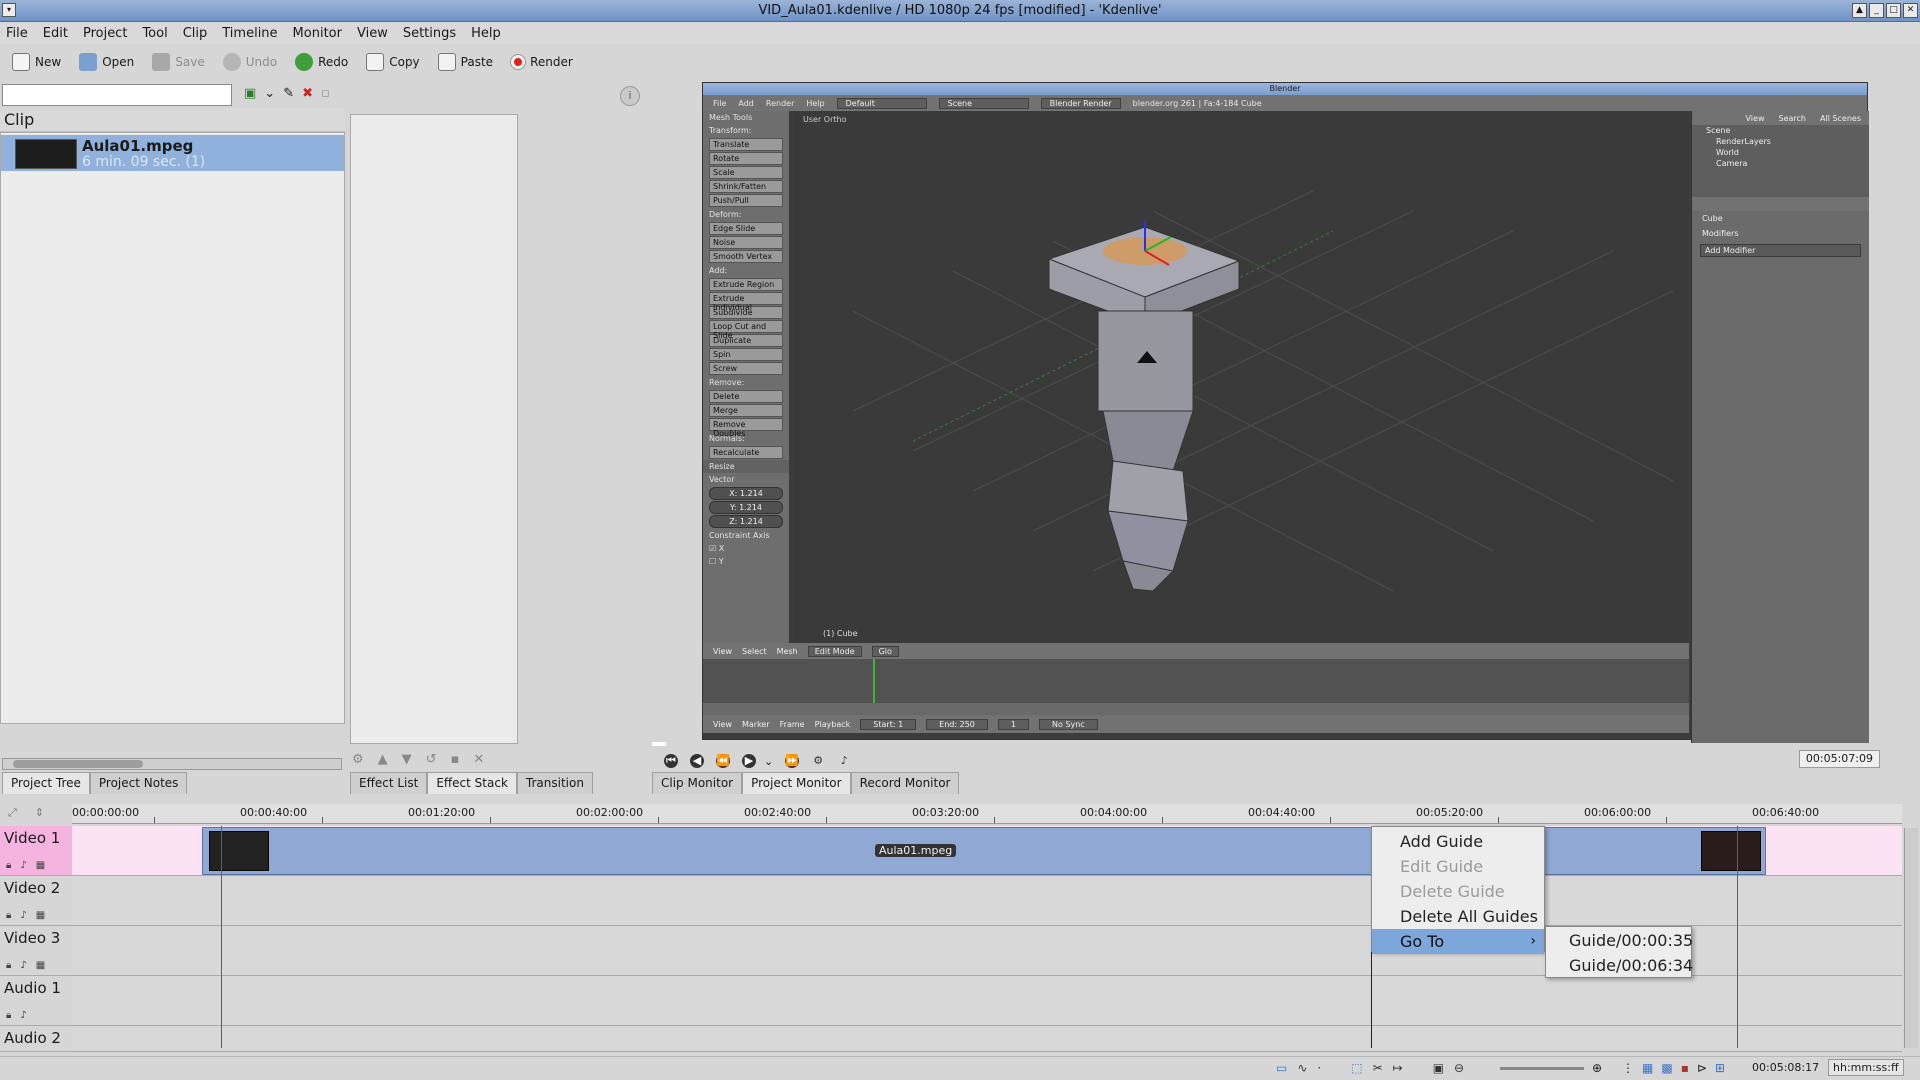 This screenshot has height=1080, width=1920. I want to click on effect-enable-icon: ⚙, so click(358, 759).